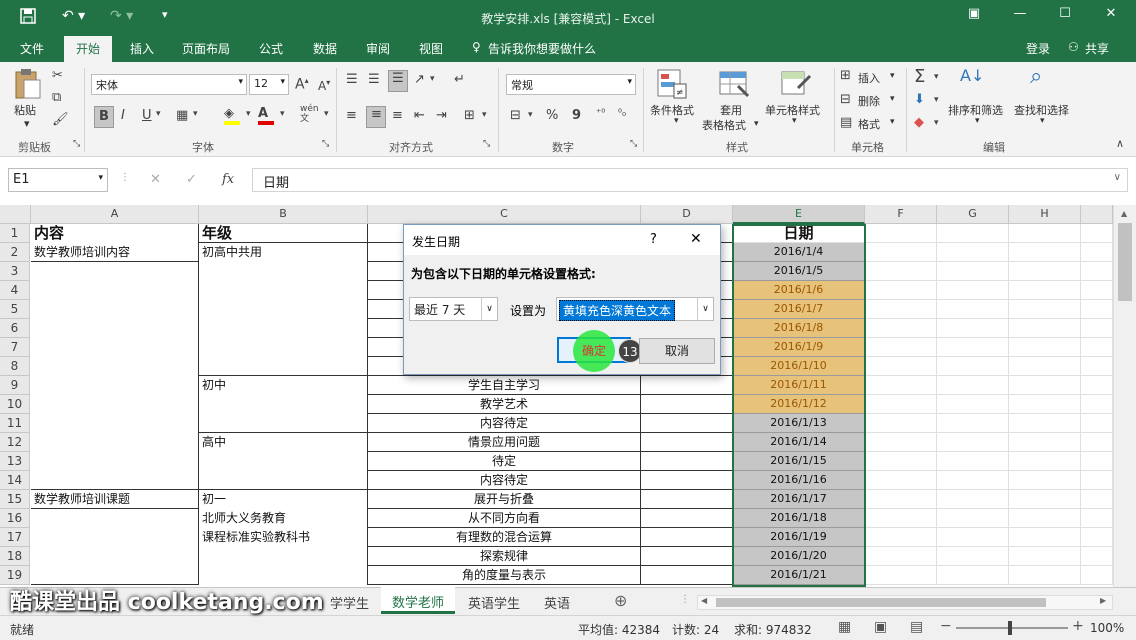  I want to click on paste-icon, so click(28, 84).